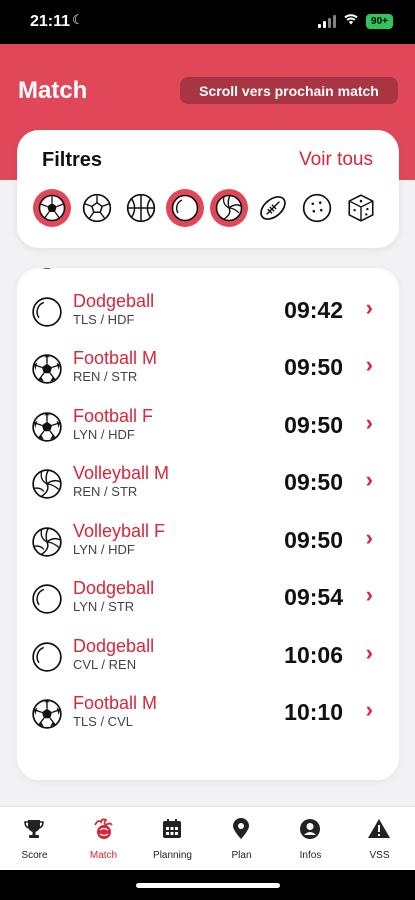  I want to click on tab-bar: Score Match Planning Plan Infos VSS, so click(207, 838).